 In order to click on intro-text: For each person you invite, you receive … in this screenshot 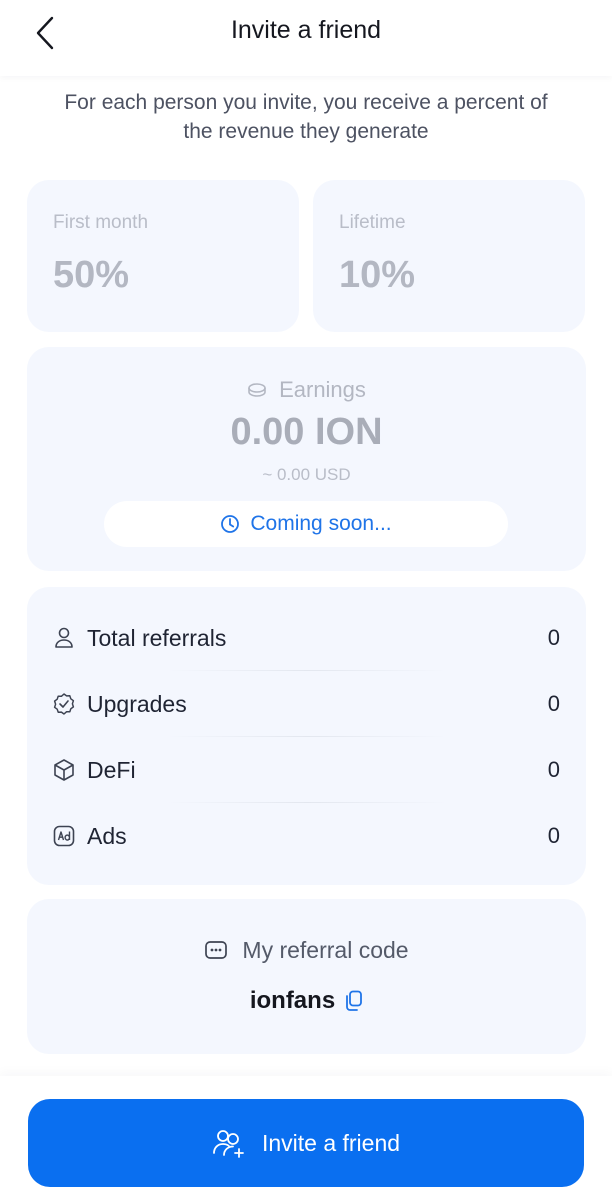, I will do `click(306, 117)`.